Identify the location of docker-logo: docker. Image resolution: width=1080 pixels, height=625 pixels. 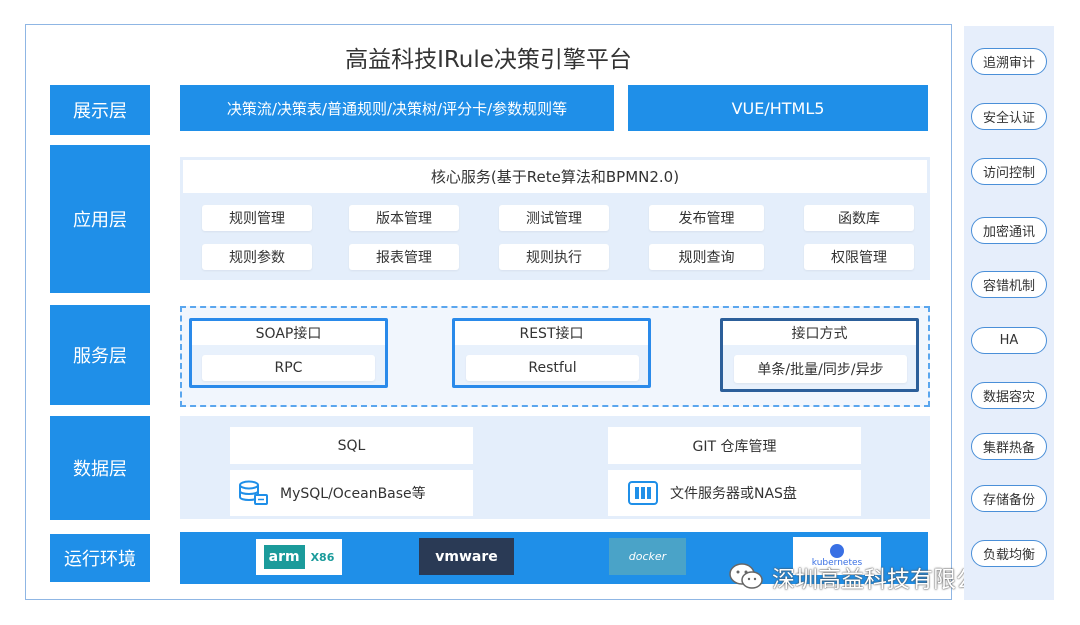
(647, 556).